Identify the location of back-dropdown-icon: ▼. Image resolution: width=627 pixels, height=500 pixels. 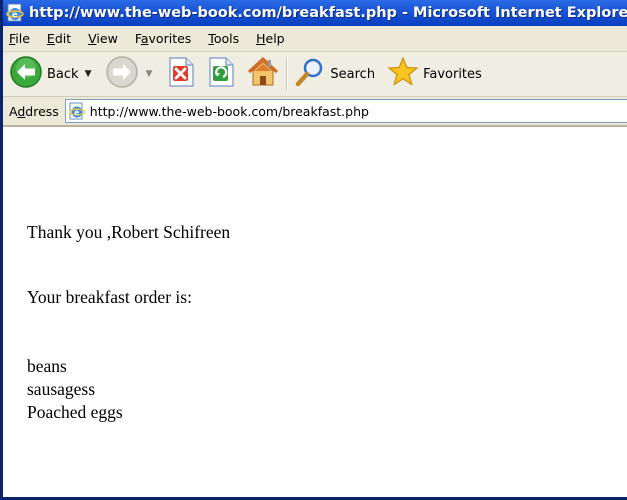
(88, 74).